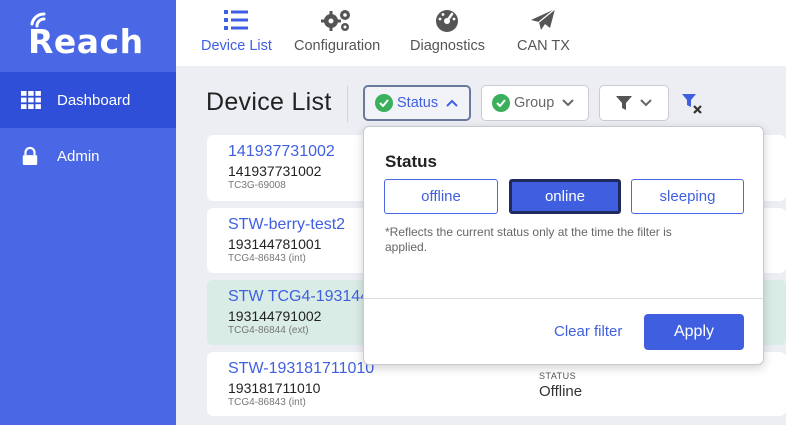  Describe the element at coordinates (86, 41) in the screenshot. I see `logo-text: Reach` at that location.